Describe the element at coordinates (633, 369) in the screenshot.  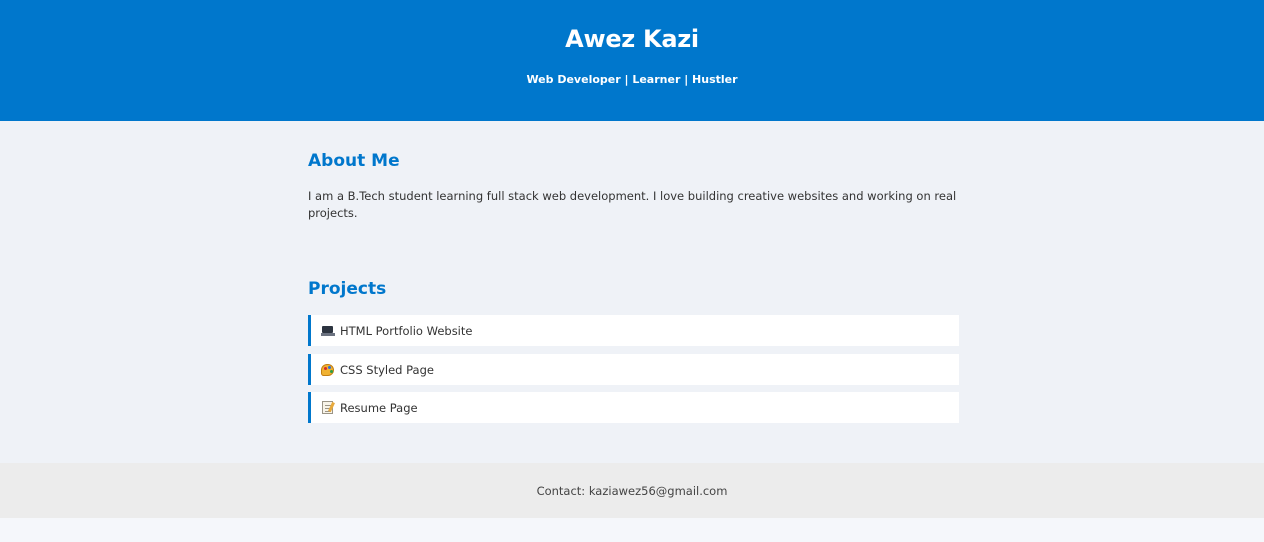
I see `project-item: CSS Styled Page` at that location.